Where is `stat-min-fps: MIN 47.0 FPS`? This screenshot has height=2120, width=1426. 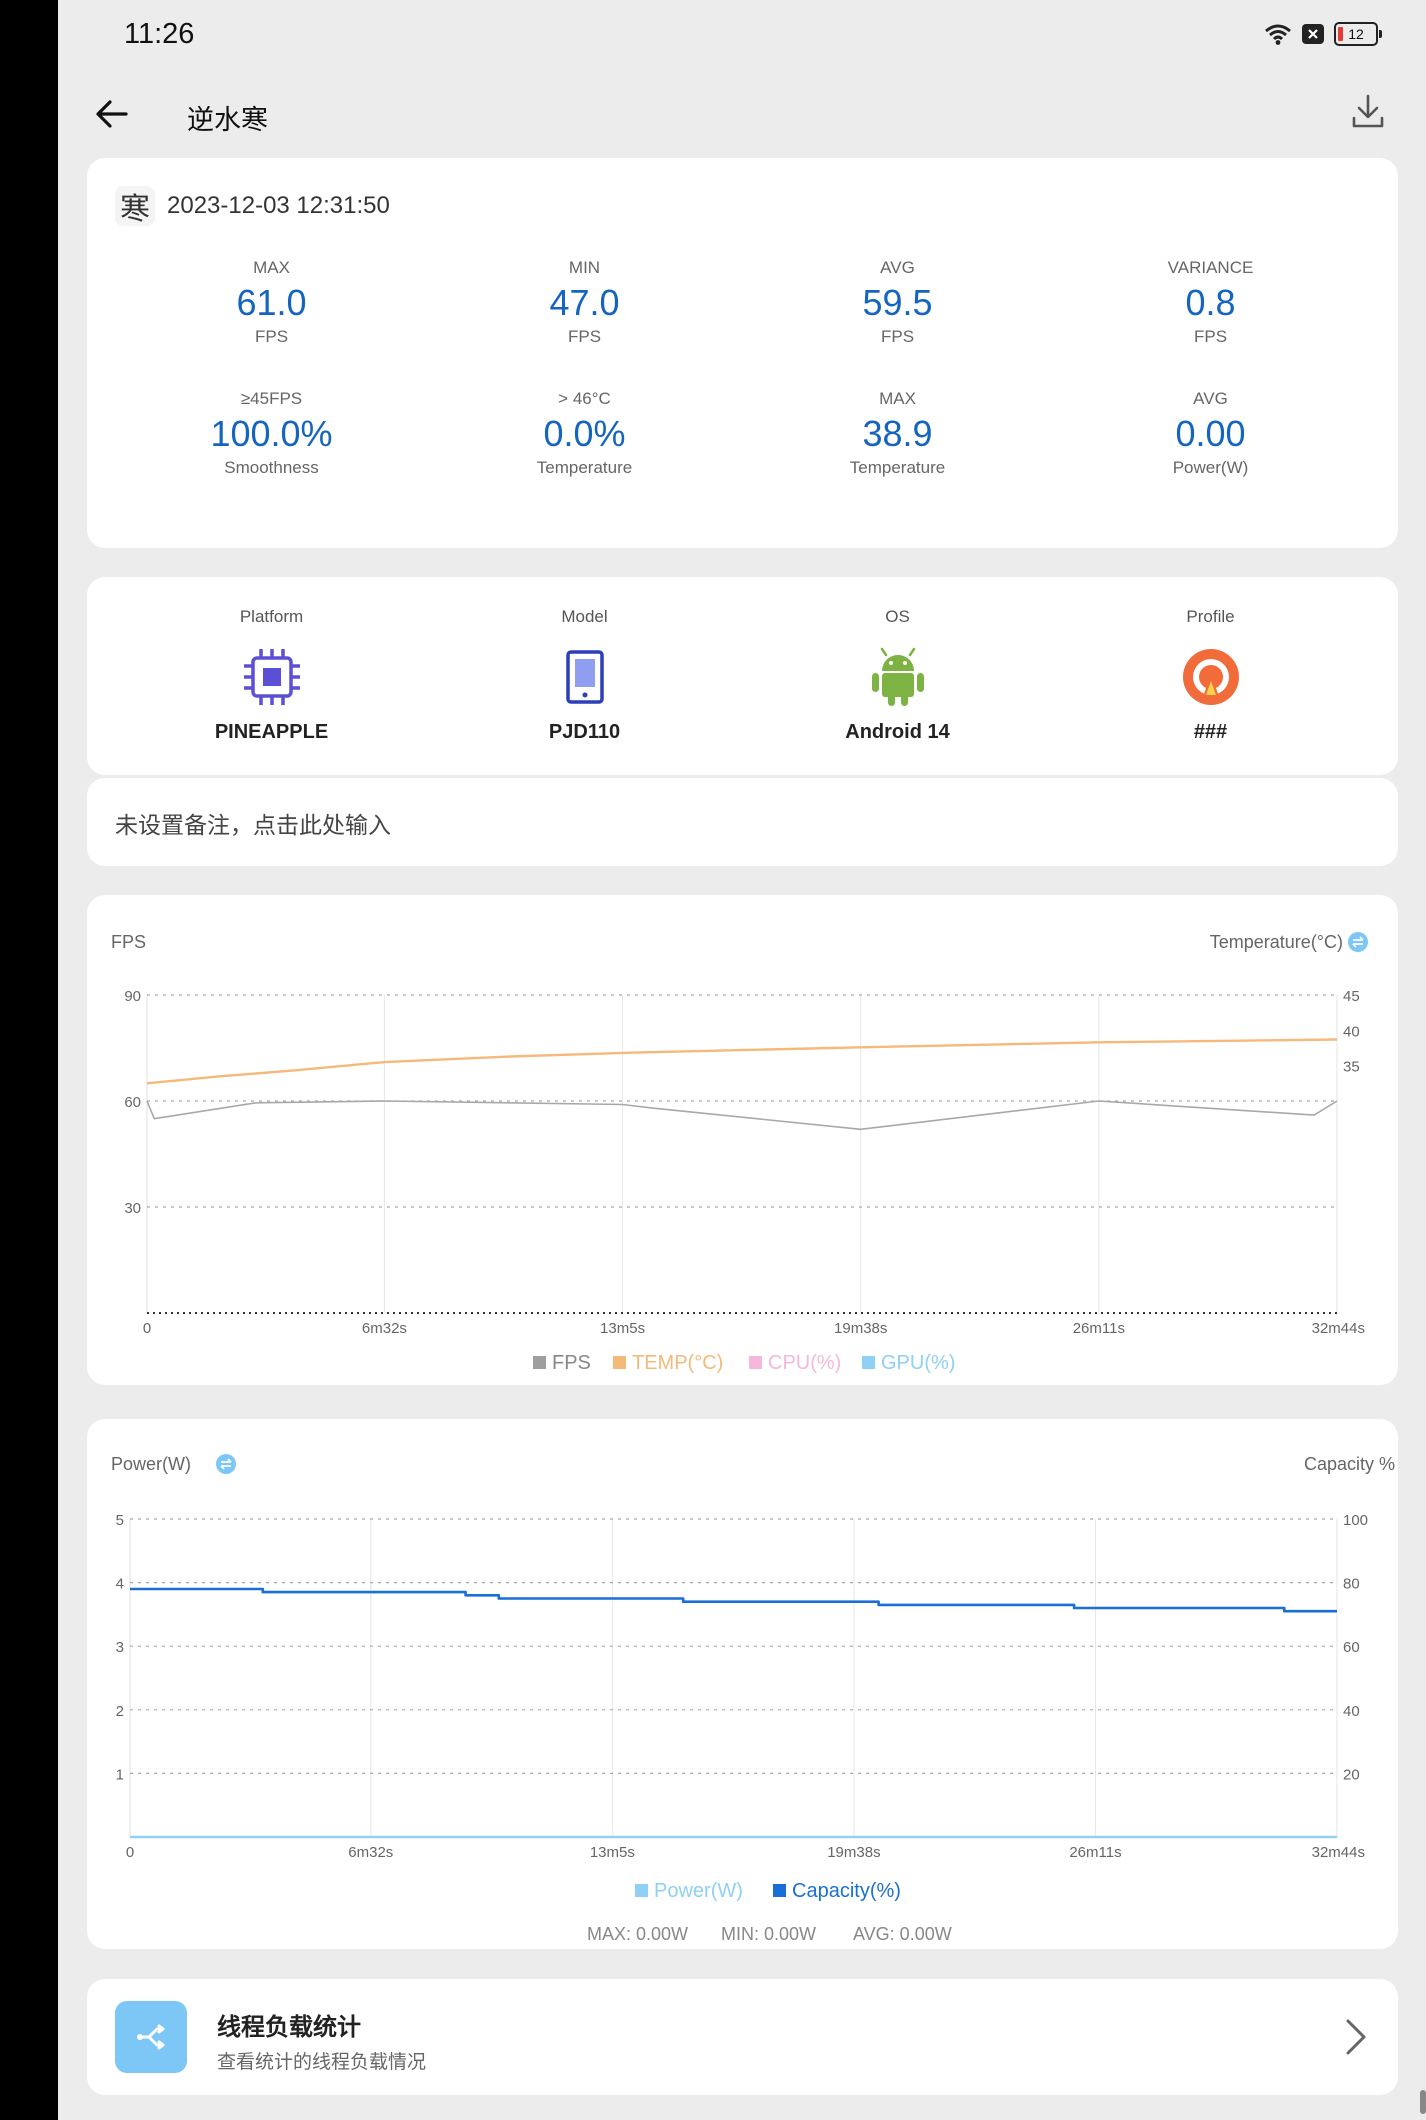 stat-min-fps: MIN 47.0 FPS is located at coordinates (584, 302).